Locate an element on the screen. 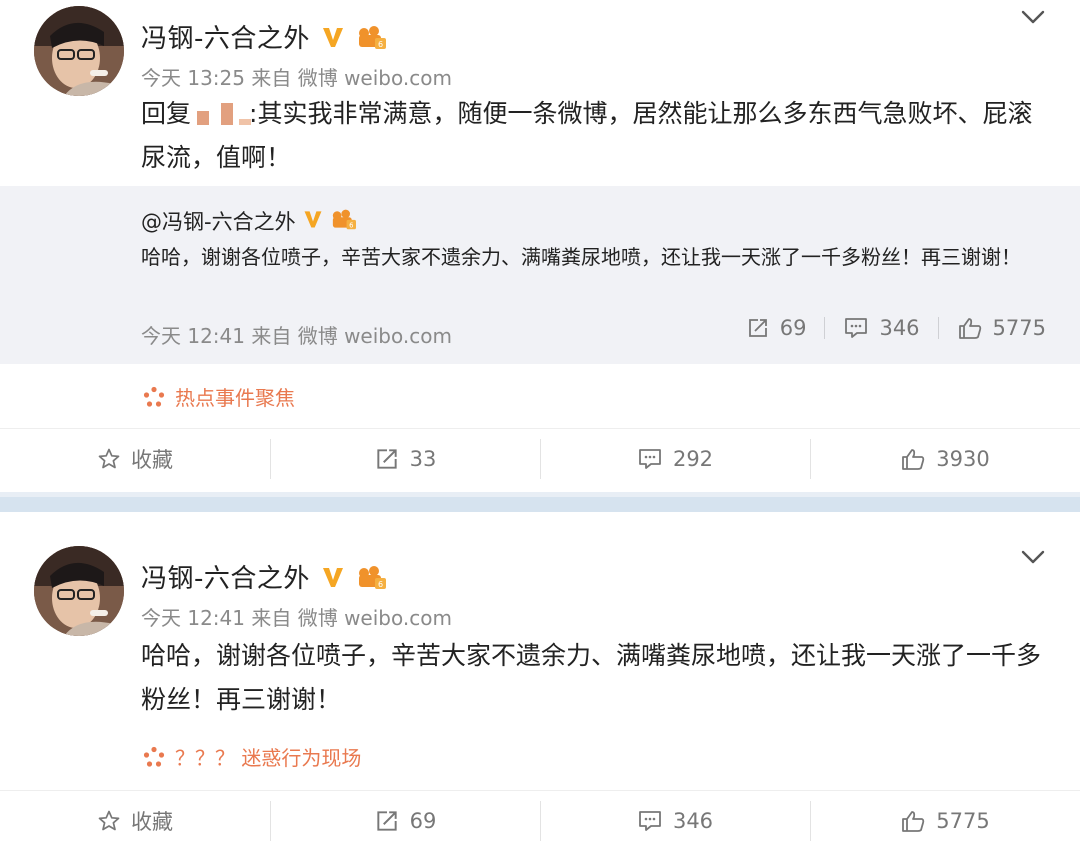  quoted-comment-count: 346 is located at coordinates (881, 328).